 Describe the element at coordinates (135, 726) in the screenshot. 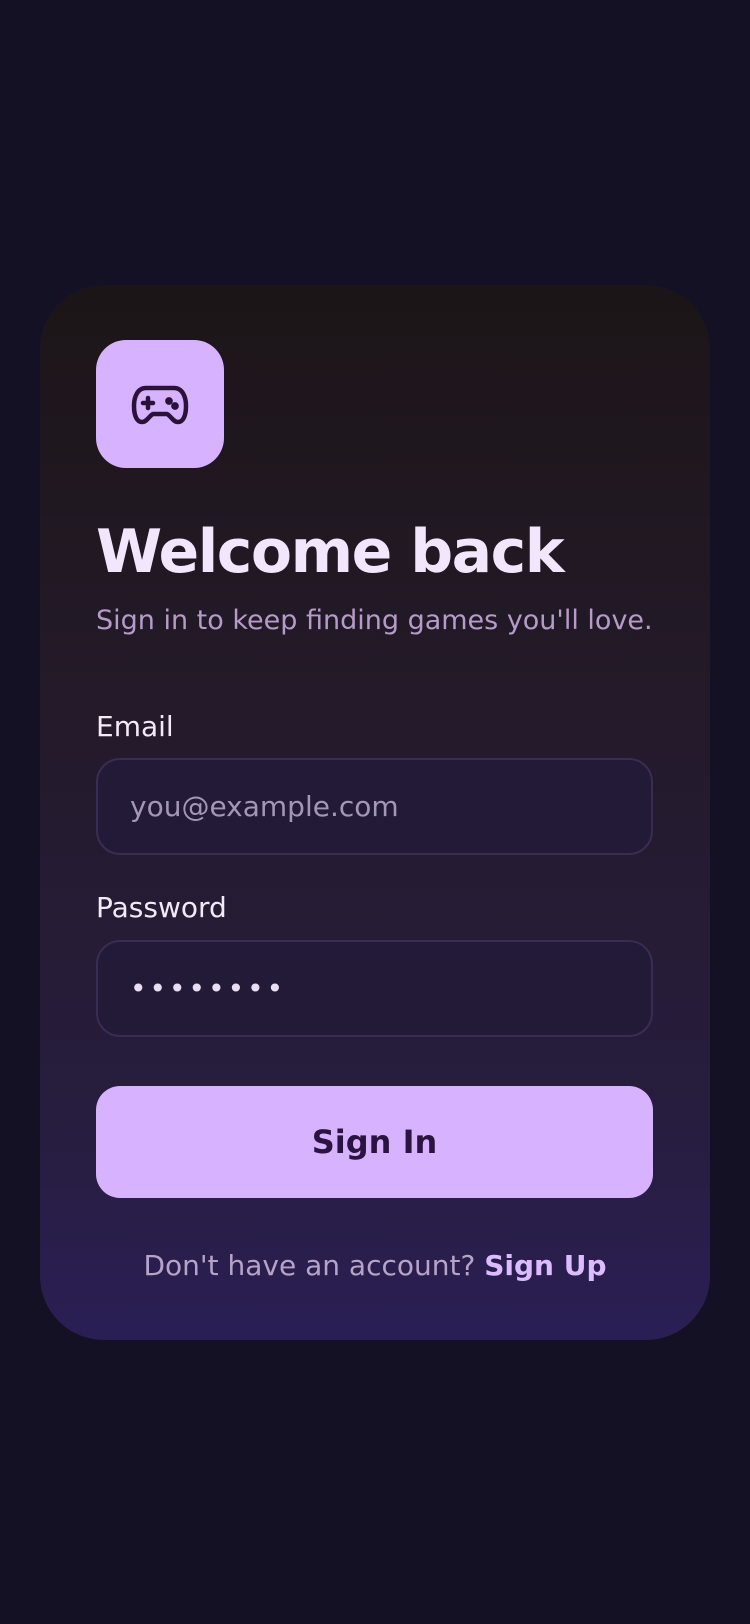

I see `email-label: Email` at that location.